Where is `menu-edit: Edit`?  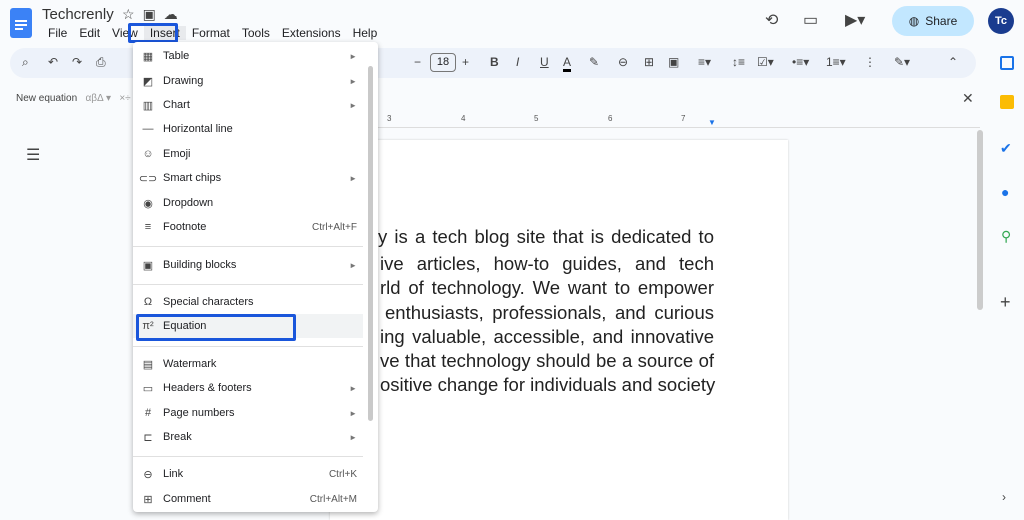
menu-edit: Edit is located at coordinates (89, 33).